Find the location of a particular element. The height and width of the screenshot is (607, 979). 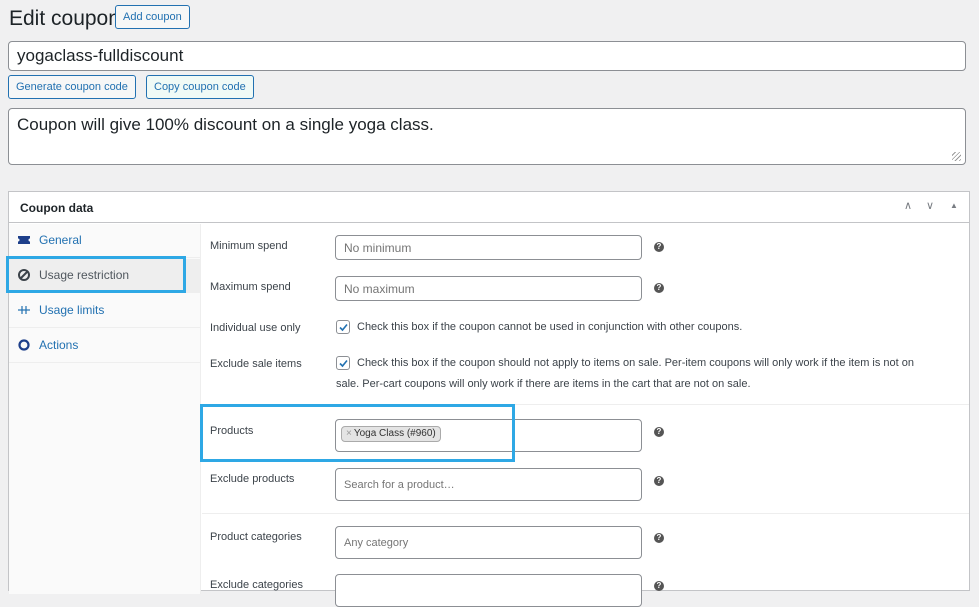

tab-usage-limits: Usage limits is located at coordinates (104, 311).